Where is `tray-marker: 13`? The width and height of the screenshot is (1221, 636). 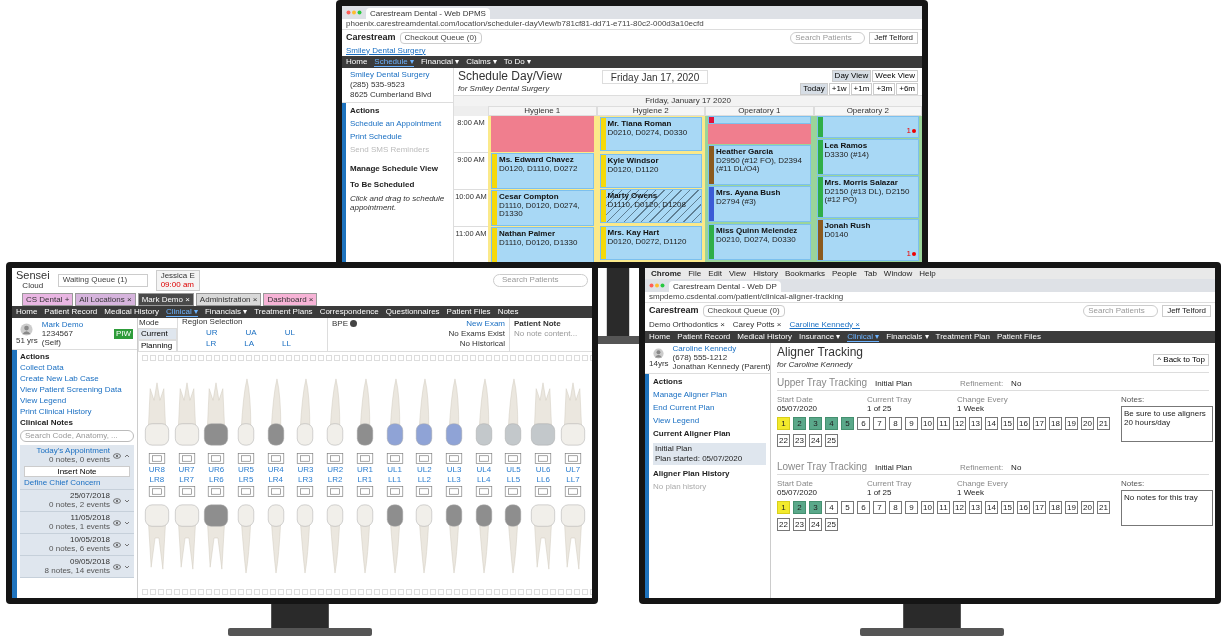 tray-marker: 13 is located at coordinates (975, 507).